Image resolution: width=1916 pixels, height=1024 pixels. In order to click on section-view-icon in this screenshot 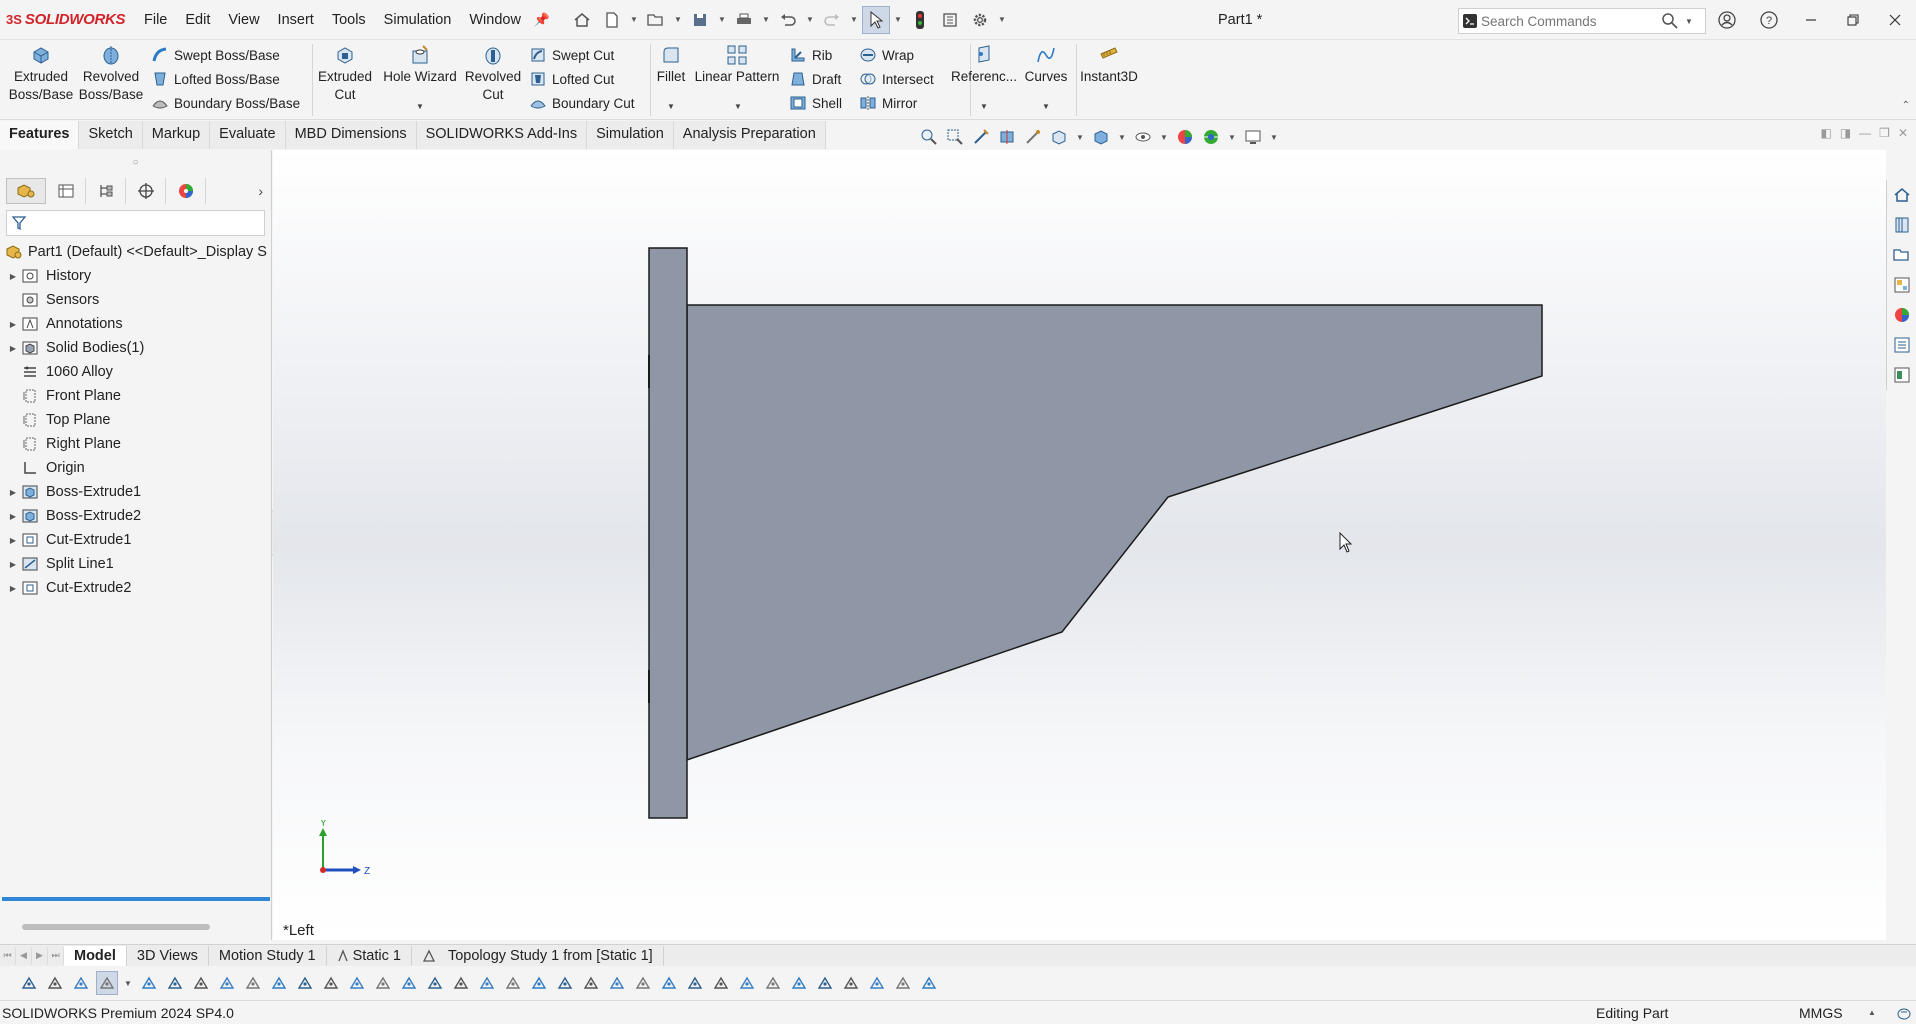, I will do `click(1007, 137)`.